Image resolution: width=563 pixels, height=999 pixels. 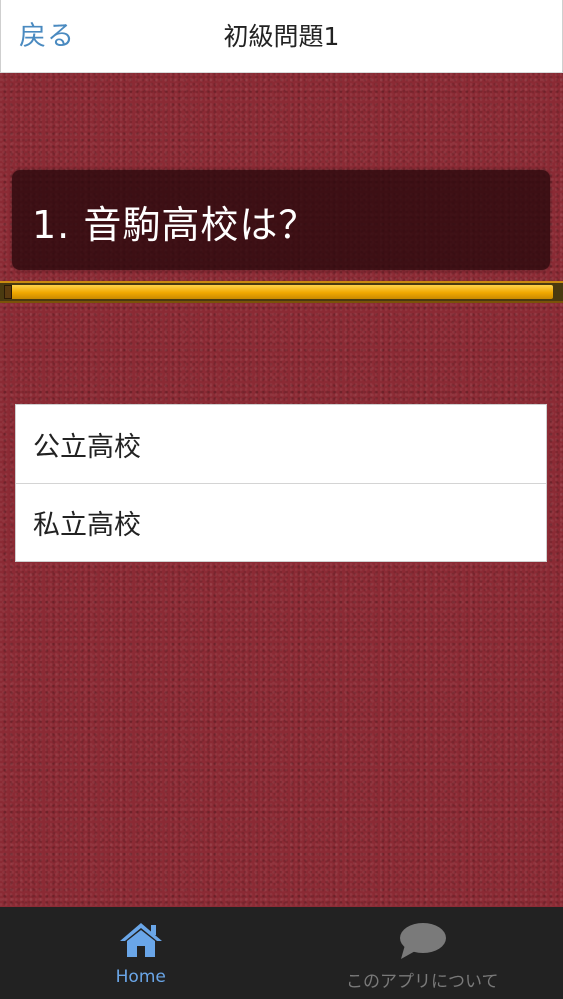 I want to click on question-text: 1. 音駒高校は？, so click(x=175, y=225).